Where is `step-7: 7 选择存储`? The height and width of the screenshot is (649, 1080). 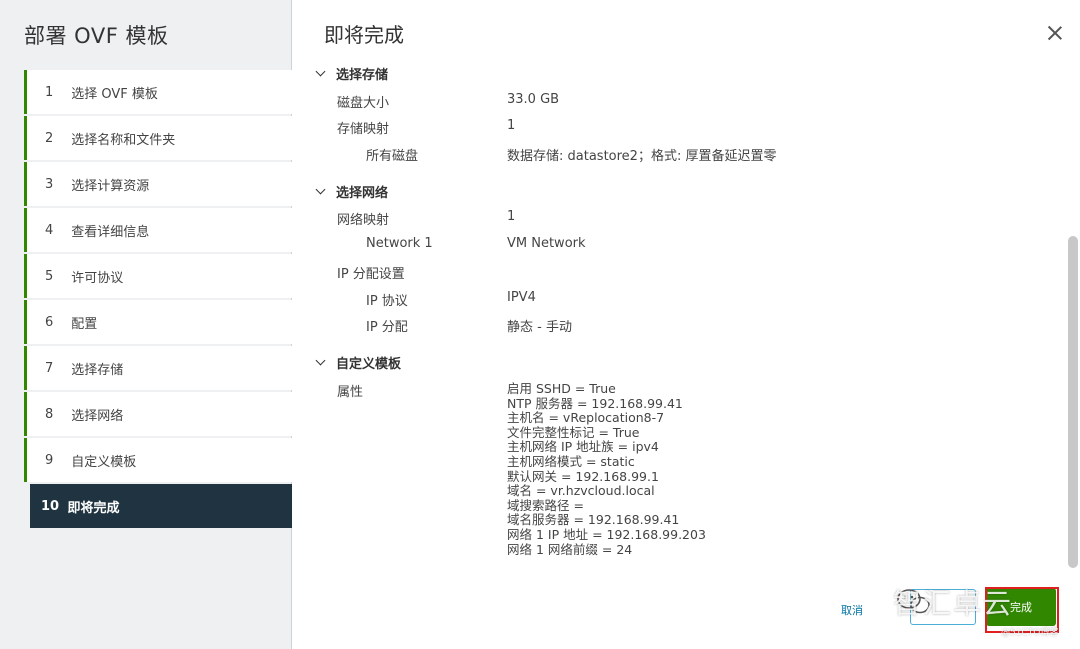 step-7: 7 选择存储 is located at coordinates (158, 368).